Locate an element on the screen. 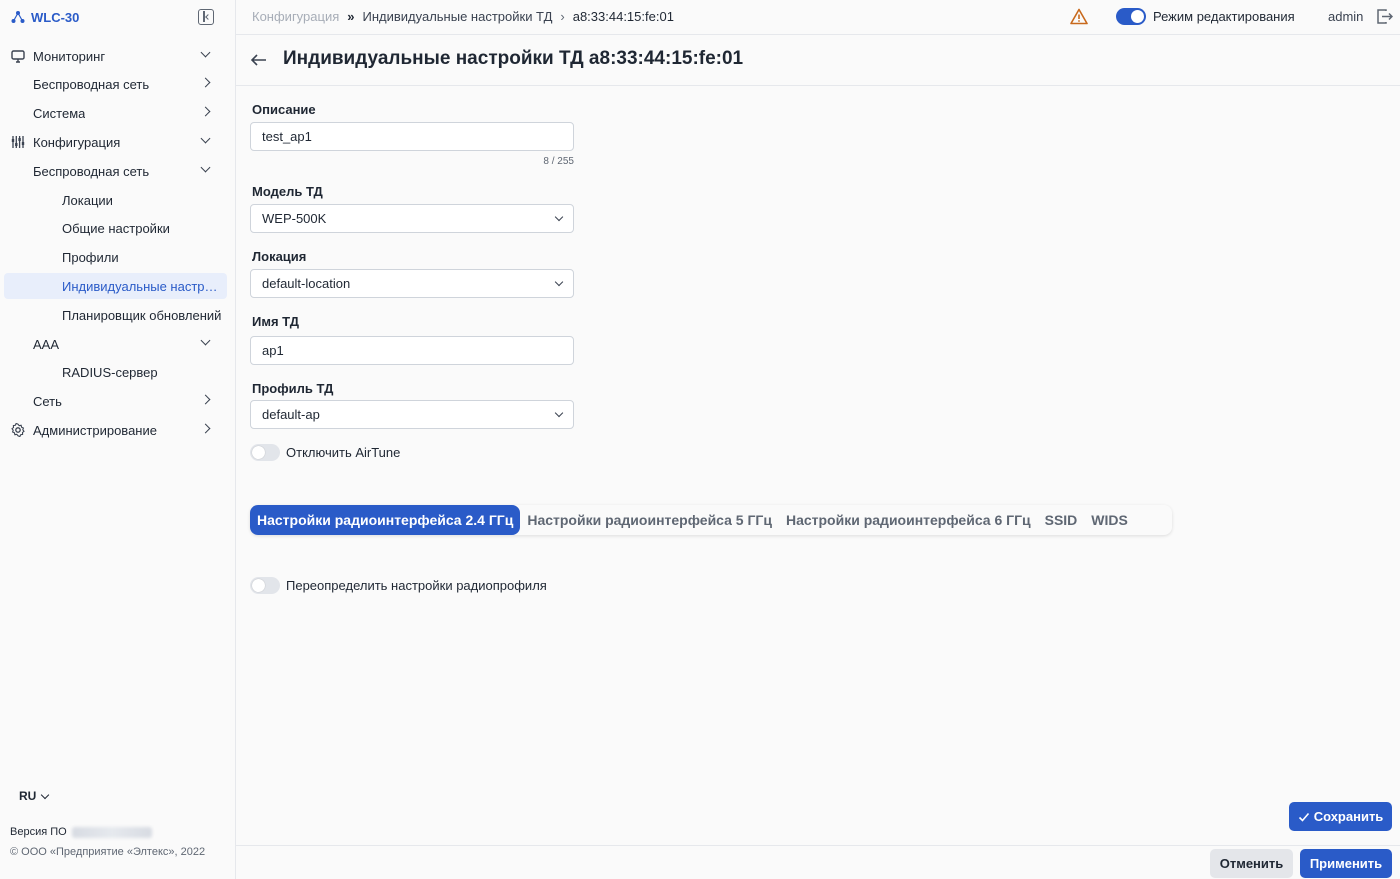 This screenshot has width=1400, height=879. location-value: default-location is located at coordinates (306, 283).